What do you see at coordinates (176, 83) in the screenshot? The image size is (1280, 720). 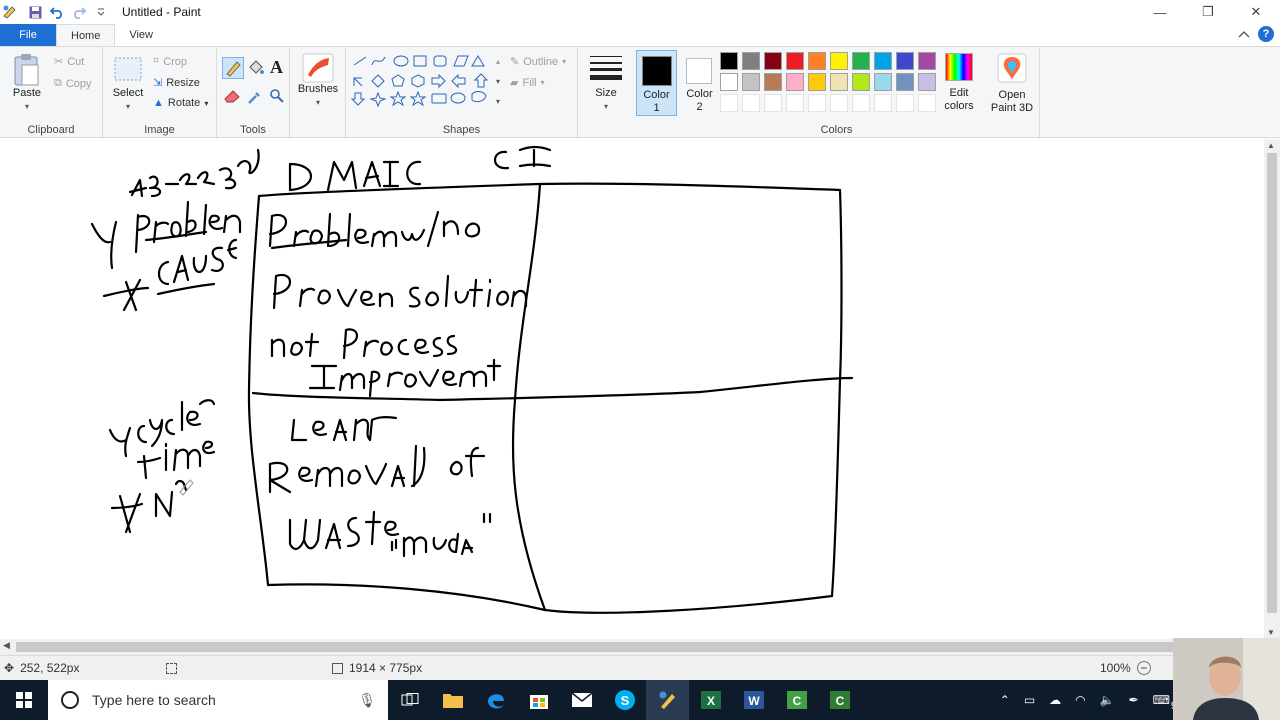 I see `resize-button: ⇲ Resize` at bounding box center [176, 83].